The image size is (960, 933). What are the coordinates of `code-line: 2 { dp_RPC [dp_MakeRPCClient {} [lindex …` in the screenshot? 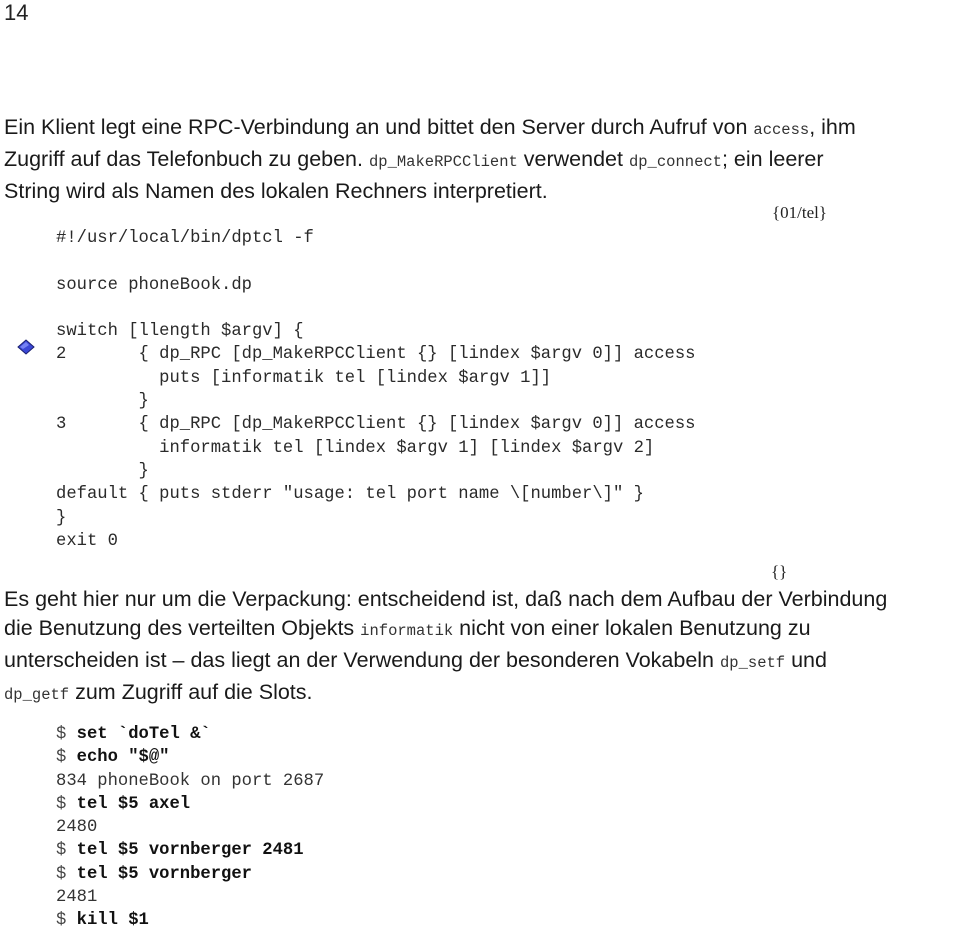 It's located at (376, 355).